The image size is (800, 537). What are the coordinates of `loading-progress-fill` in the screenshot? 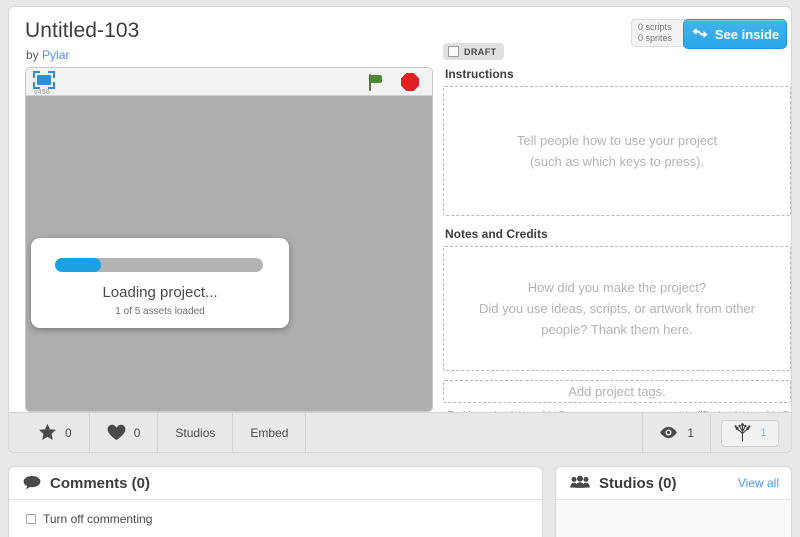 It's located at (78, 265).